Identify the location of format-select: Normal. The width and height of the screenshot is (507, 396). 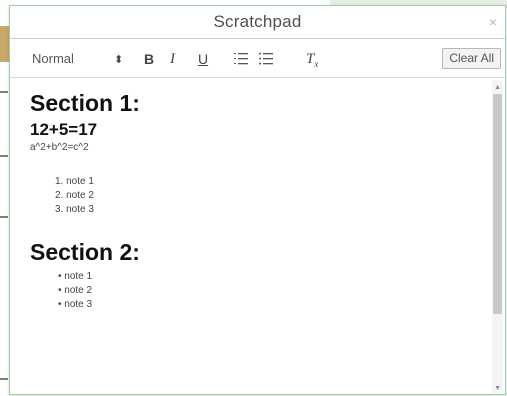
(53, 59).